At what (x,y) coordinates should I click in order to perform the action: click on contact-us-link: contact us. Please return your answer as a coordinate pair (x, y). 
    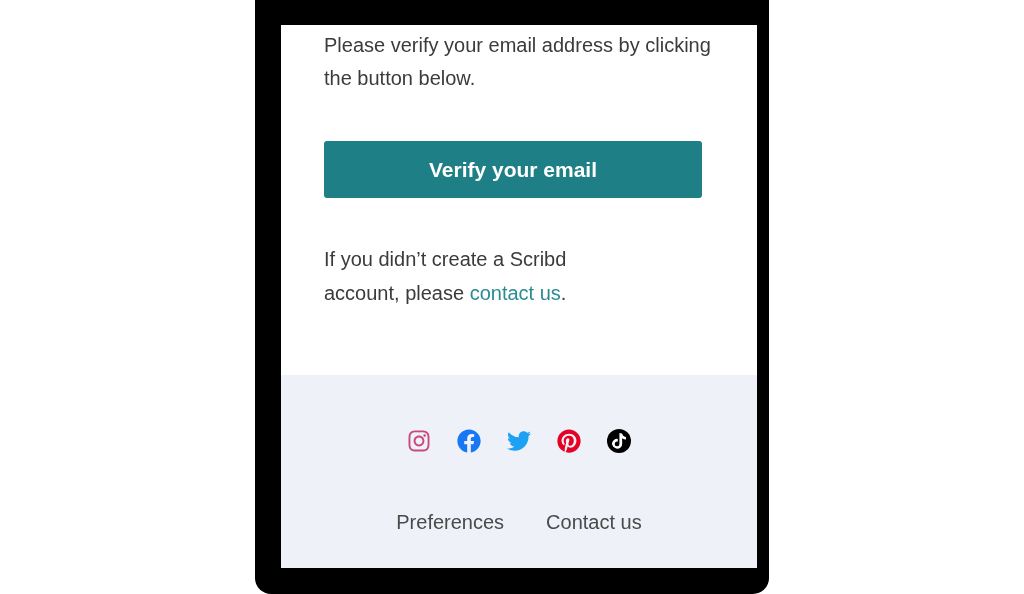
    Looking at the image, I should click on (515, 293).